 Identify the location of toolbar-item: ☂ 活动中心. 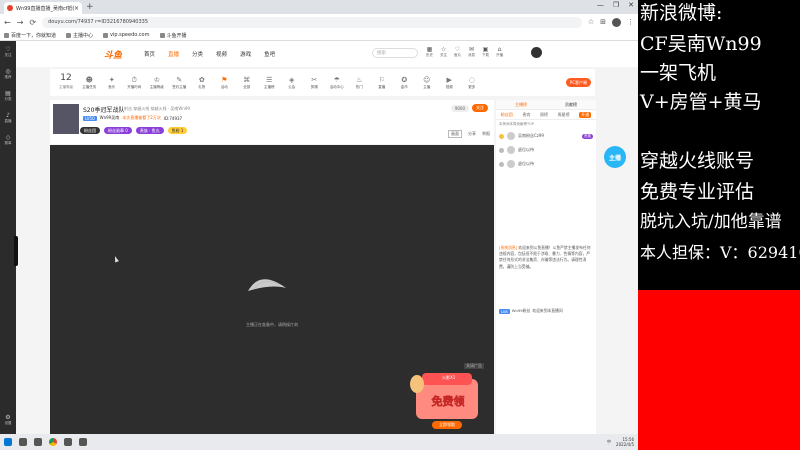
(337, 83).